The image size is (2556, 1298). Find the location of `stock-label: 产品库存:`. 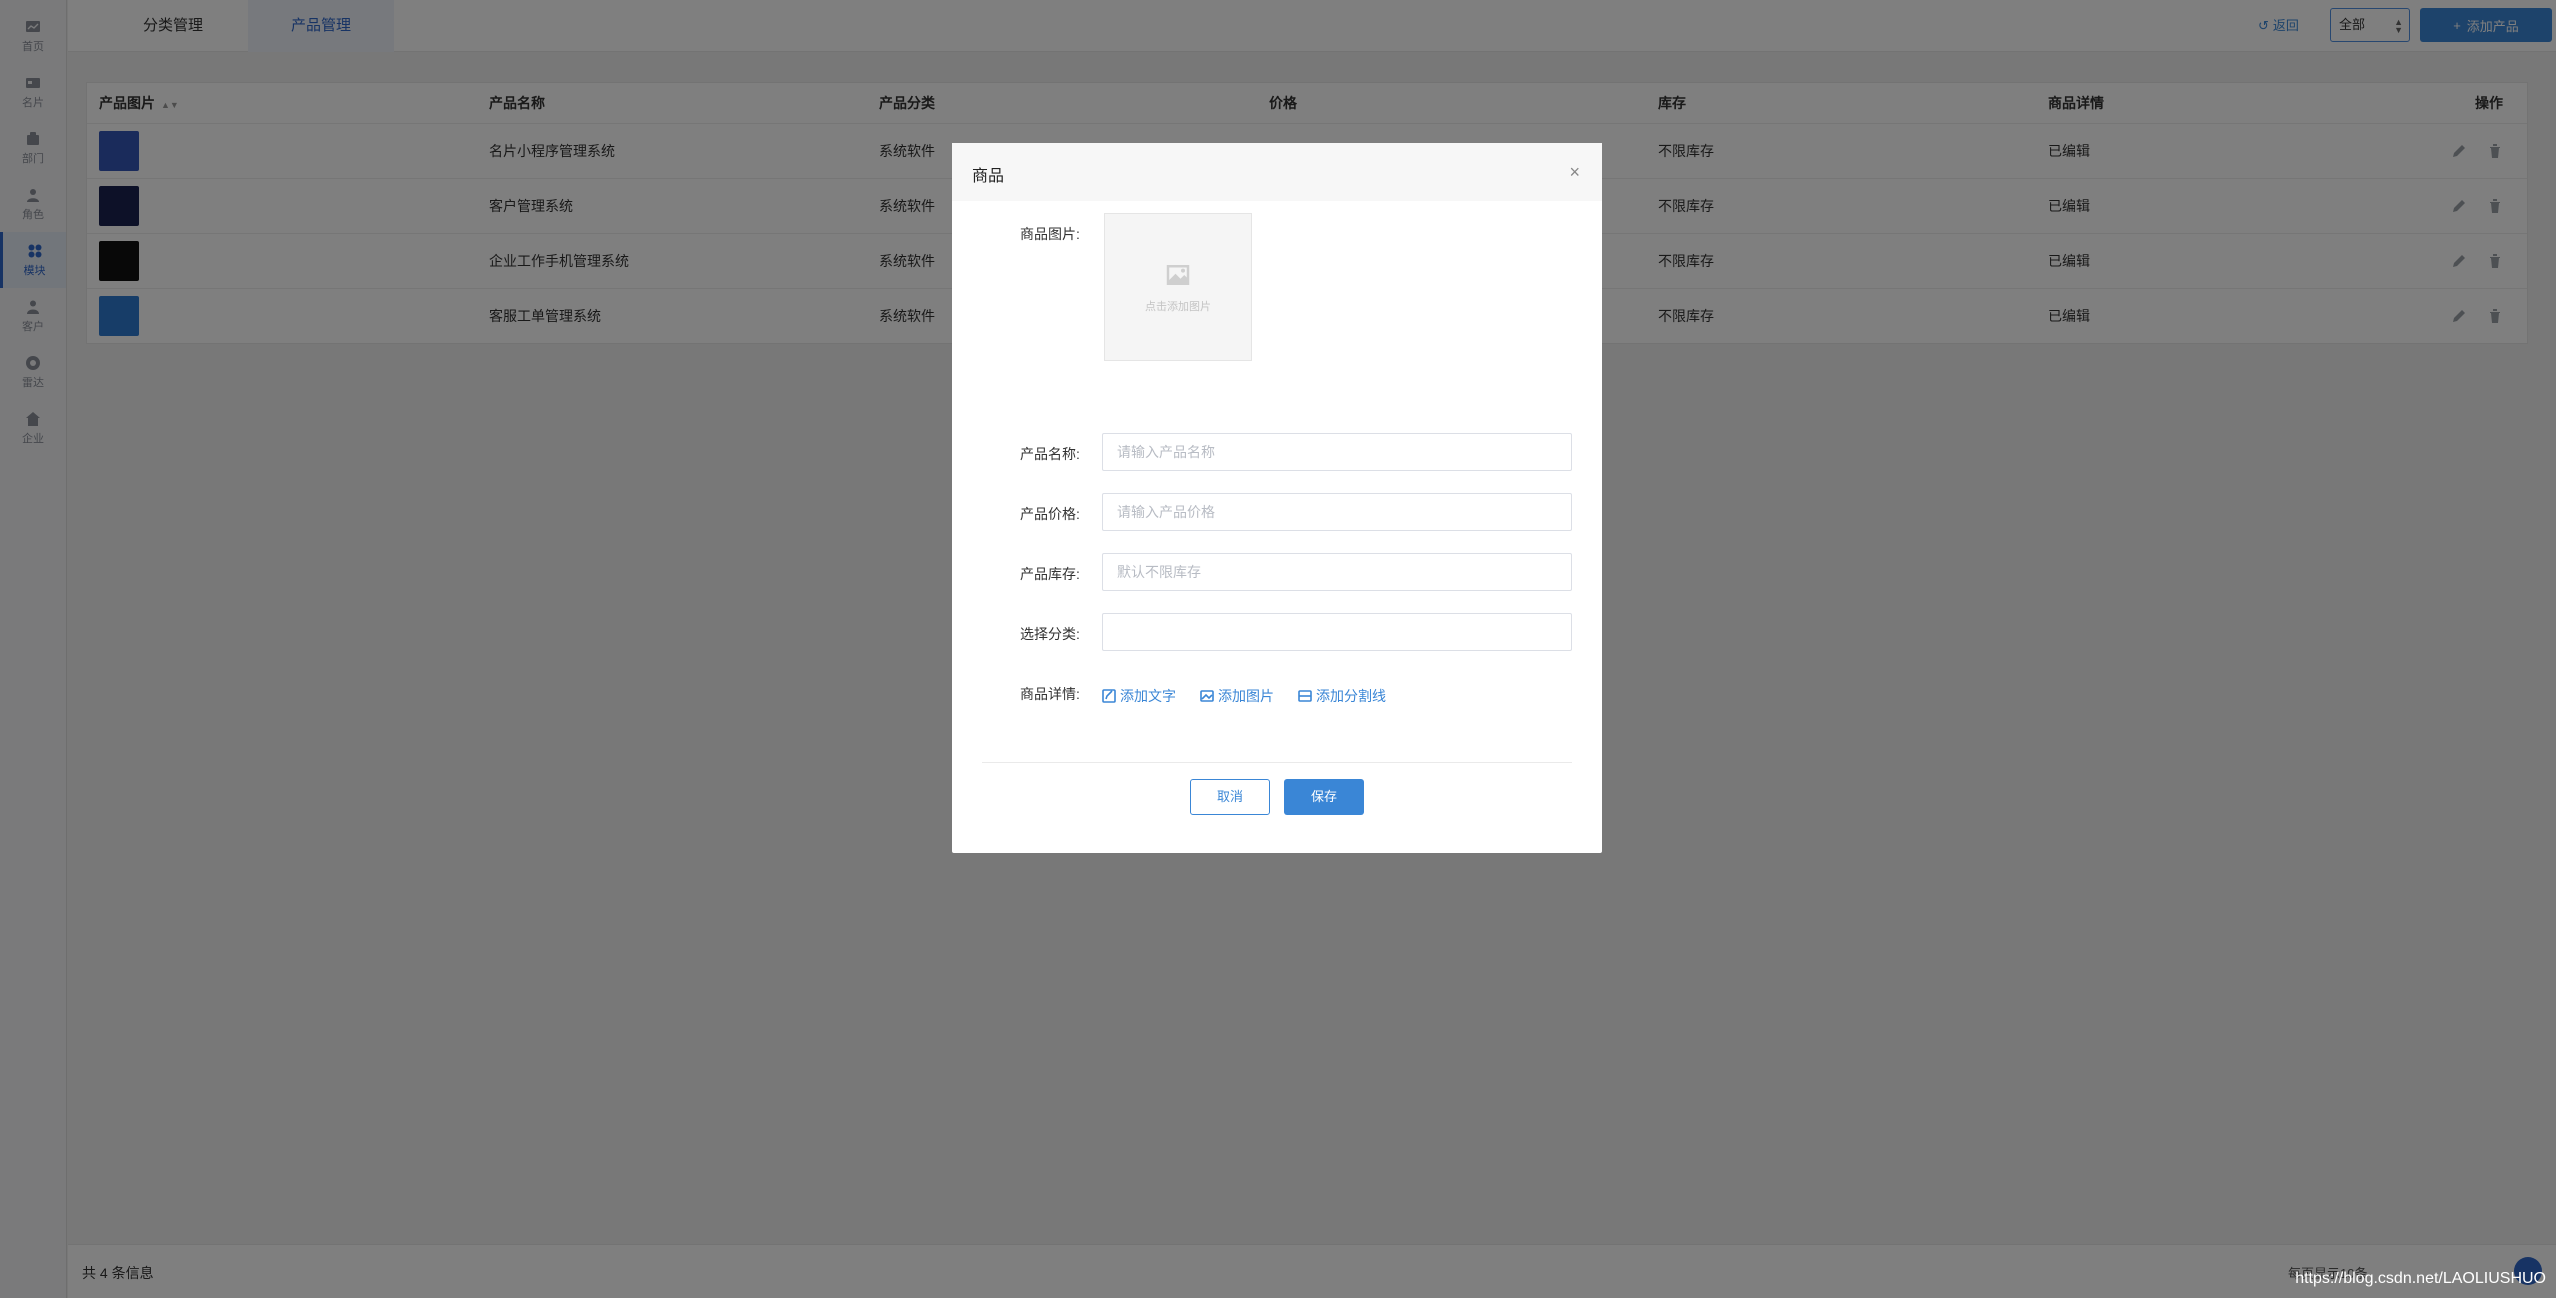

stock-label: 产品库存: is located at coordinates (1050, 574).